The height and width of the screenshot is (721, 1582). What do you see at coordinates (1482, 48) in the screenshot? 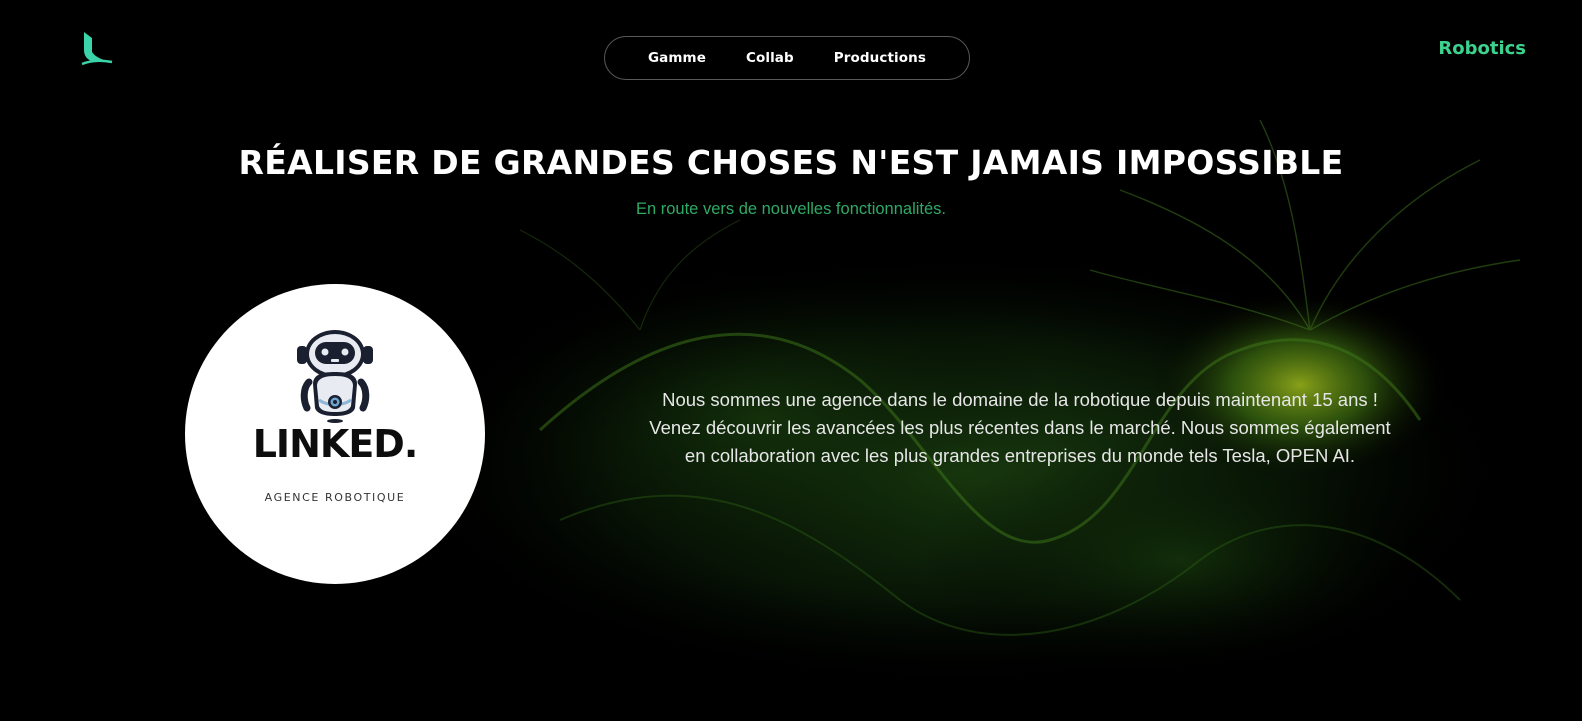
I see `robotics-link: Robotics` at bounding box center [1482, 48].